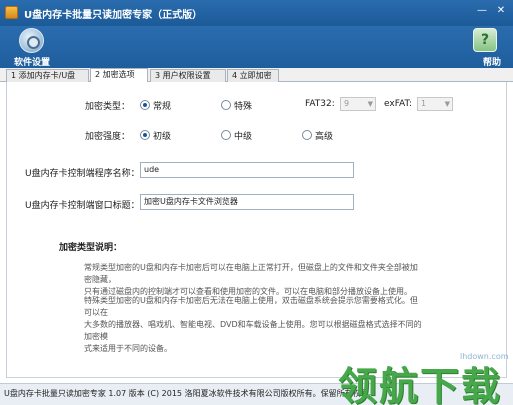 The height and width of the screenshot is (405, 513). I want to click on settings-button: 软件设置, so click(32, 47).